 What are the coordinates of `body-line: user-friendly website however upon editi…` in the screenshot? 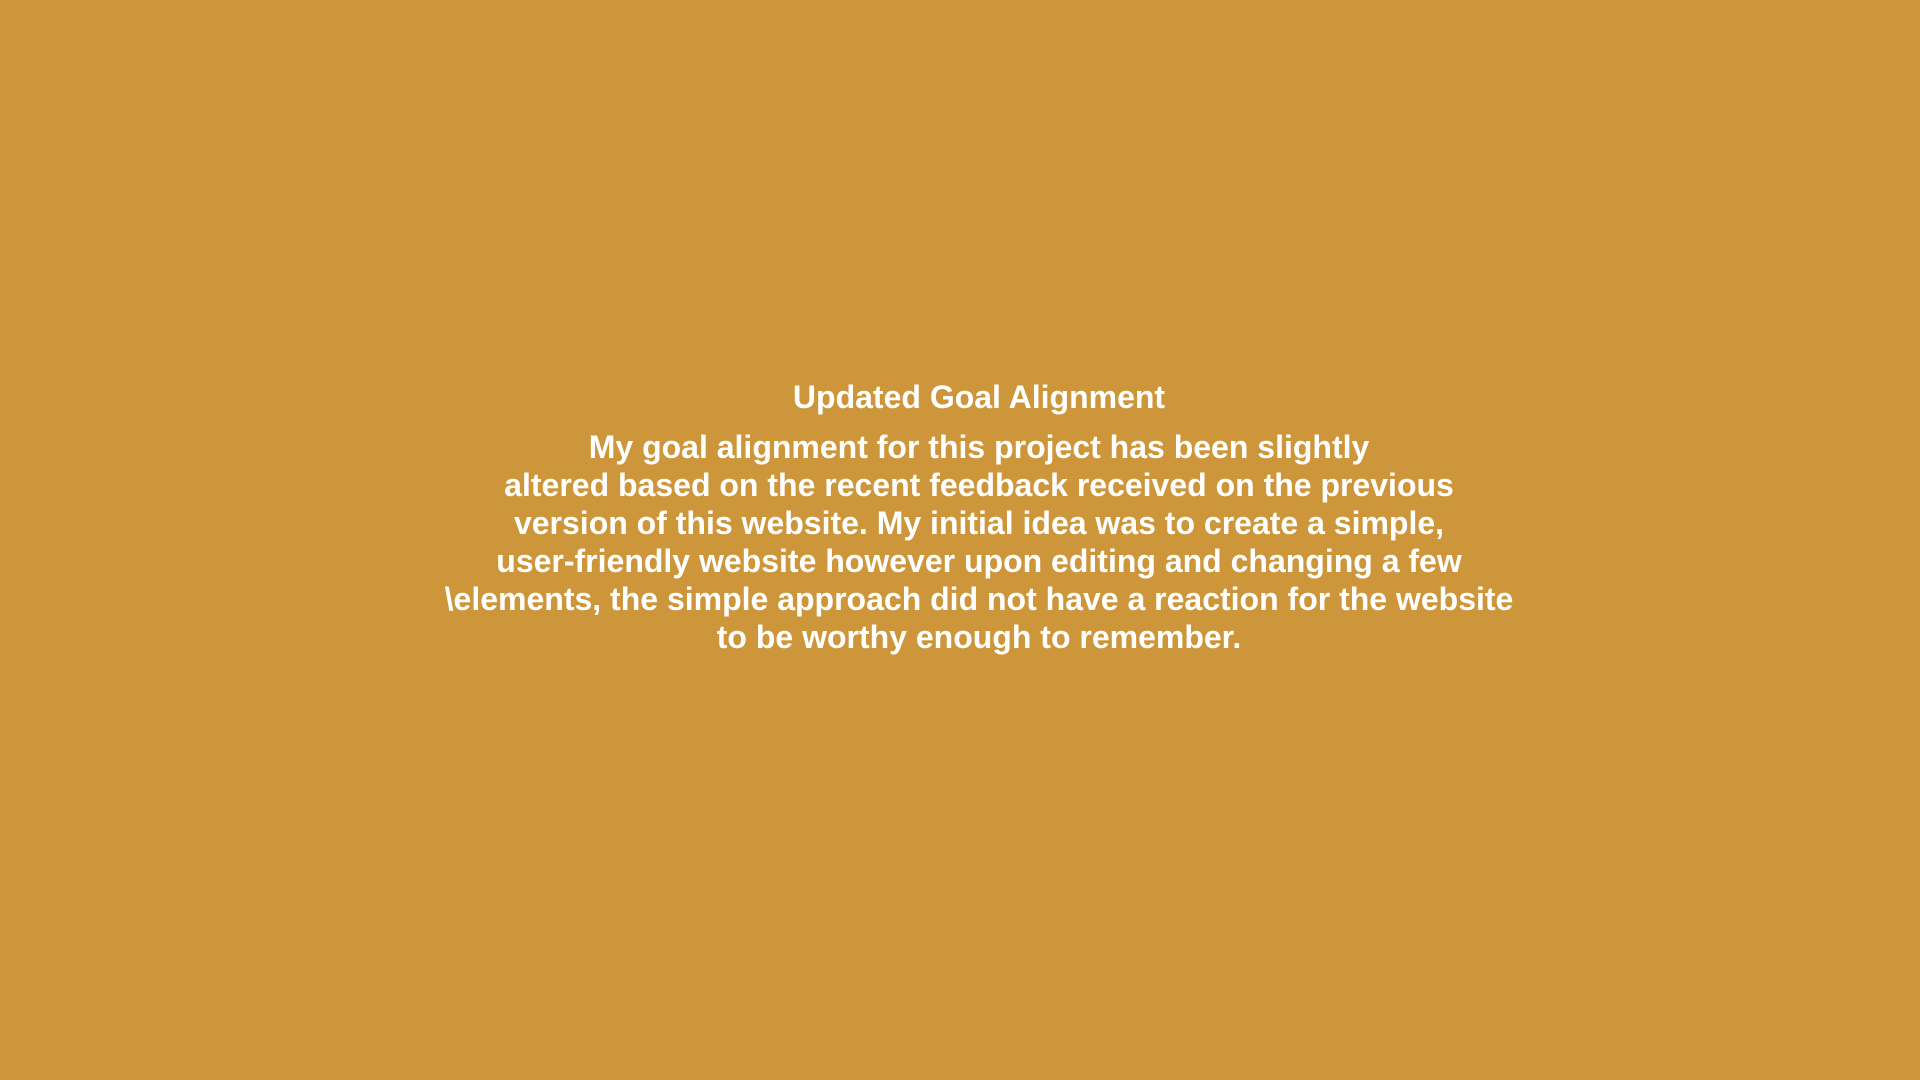 It's located at (979, 561).